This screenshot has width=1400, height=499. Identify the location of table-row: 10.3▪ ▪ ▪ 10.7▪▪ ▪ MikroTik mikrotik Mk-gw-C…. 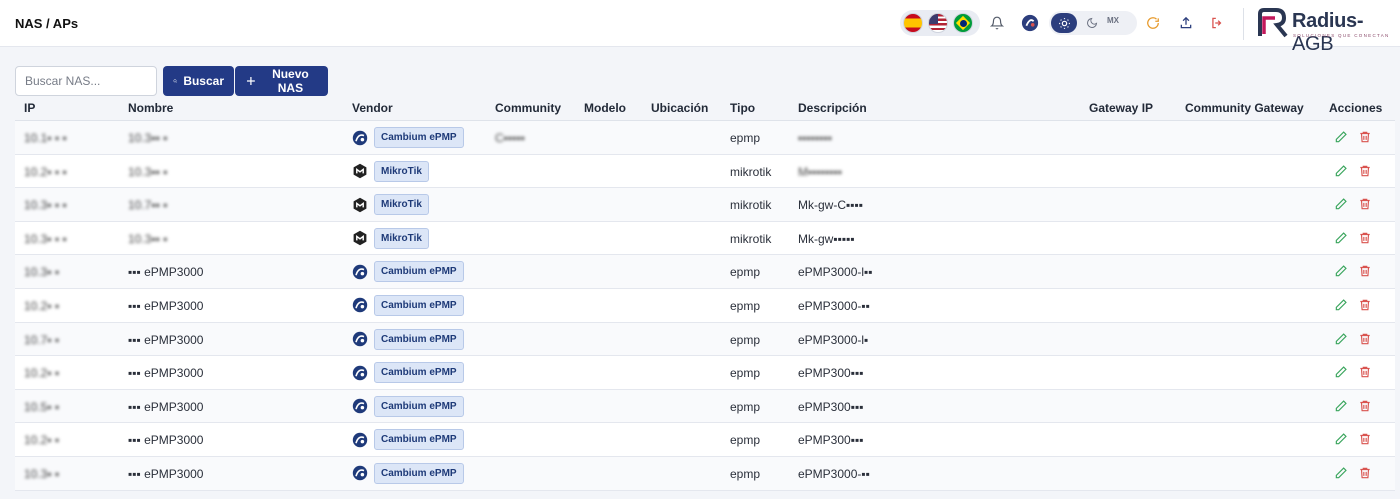
(705, 205).